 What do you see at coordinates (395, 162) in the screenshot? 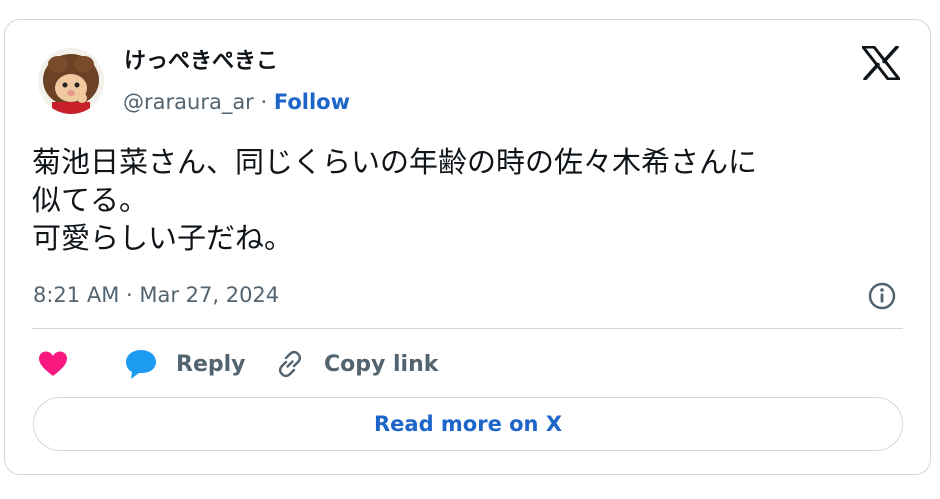
I see `tweet-text-line: 菊池日菜さん、同じくらいの年齢の時の佐々木希さんに` at bounding box center [395, 162].